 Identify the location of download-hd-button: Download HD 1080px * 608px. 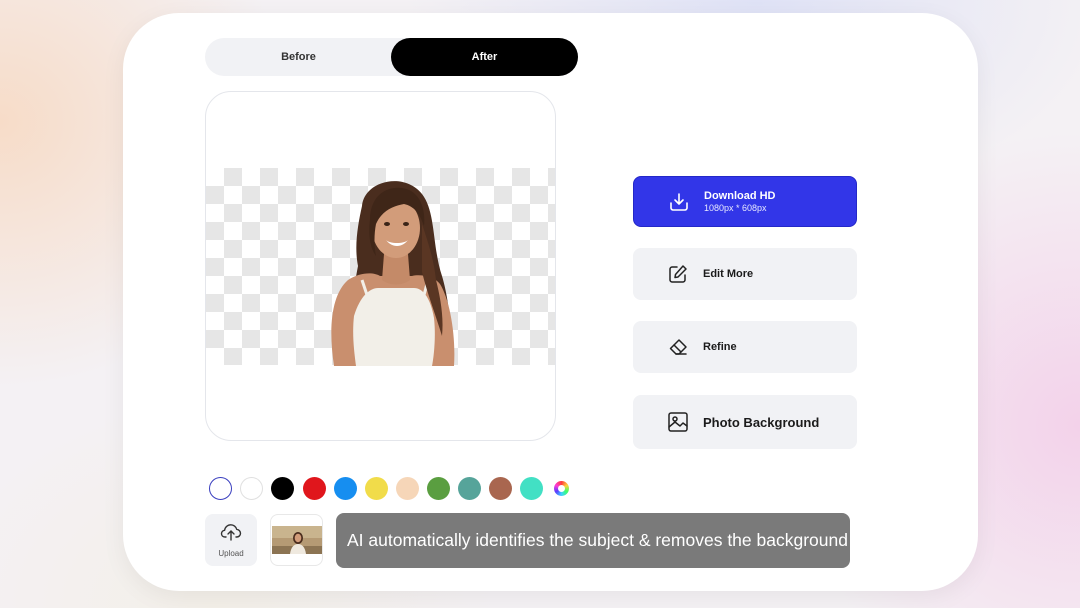
(745, 201).